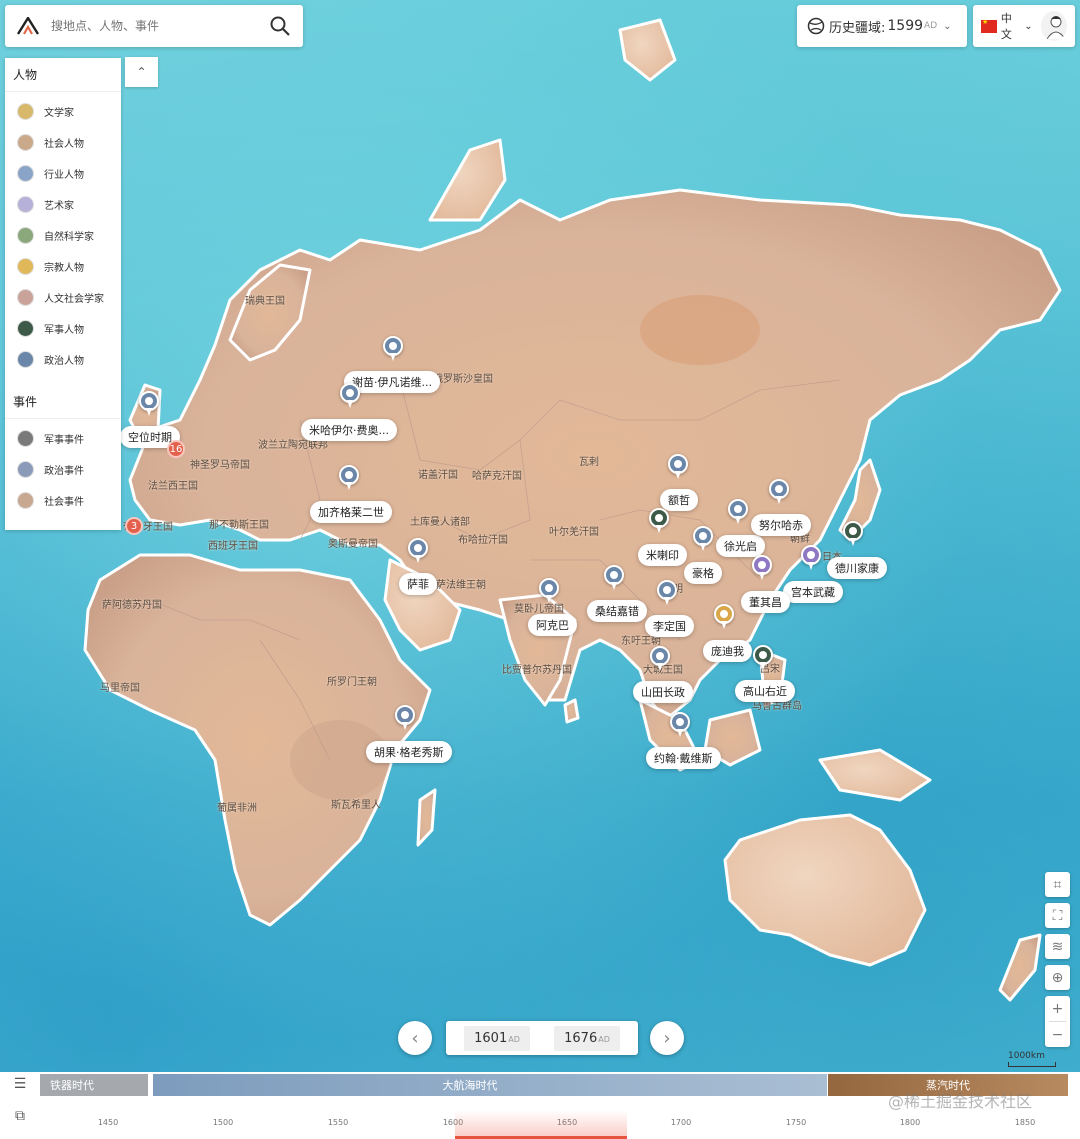 This screenshot has height=1139, width=1080. Describe the element at coordinates (740, 546) in the screenshot. I see `marker-label: 徐光启` at that location.